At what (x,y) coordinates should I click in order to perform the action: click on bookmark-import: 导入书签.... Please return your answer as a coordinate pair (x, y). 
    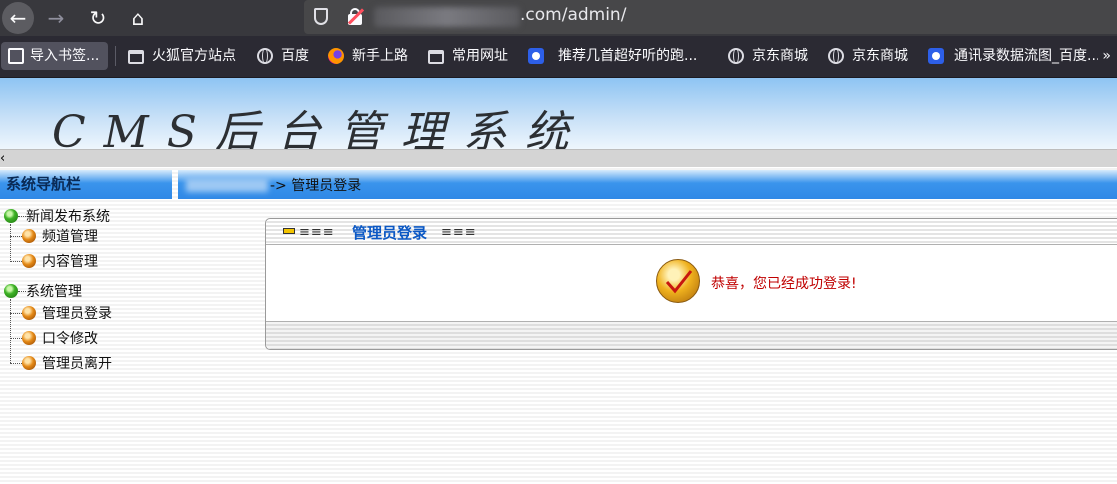
    Looking at the image, I should click on (54, 56).